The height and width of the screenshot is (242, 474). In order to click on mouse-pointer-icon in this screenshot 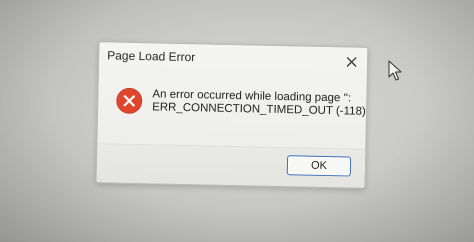, I will do `click(395, 70)`.